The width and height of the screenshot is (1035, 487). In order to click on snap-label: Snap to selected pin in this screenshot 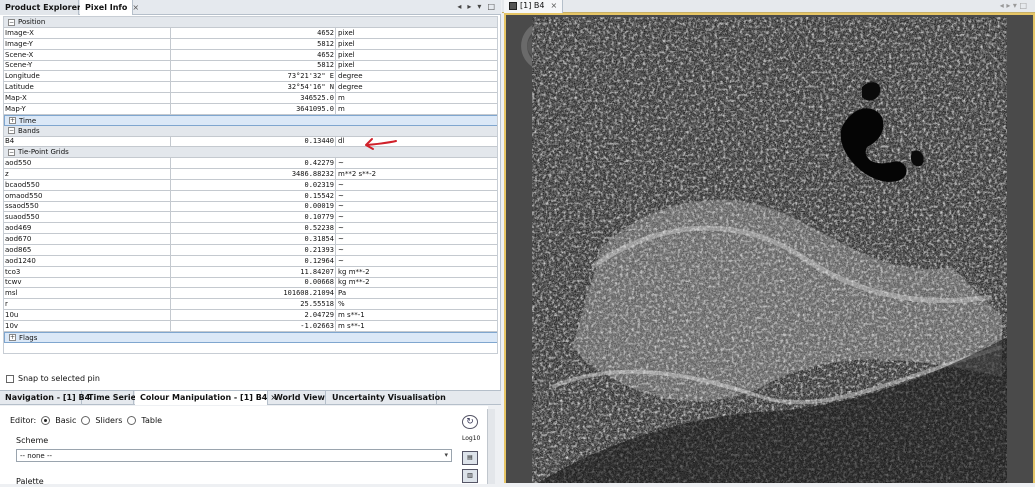, I will do `click(59, 378)`.